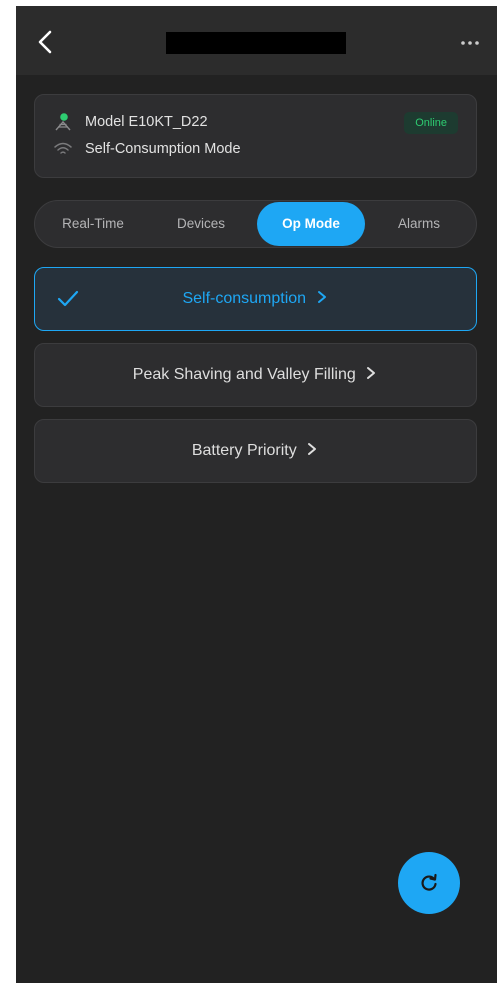 The image size is (502, 983). I want to click on device-model: Model E10KT_D22, so click(146, 122).